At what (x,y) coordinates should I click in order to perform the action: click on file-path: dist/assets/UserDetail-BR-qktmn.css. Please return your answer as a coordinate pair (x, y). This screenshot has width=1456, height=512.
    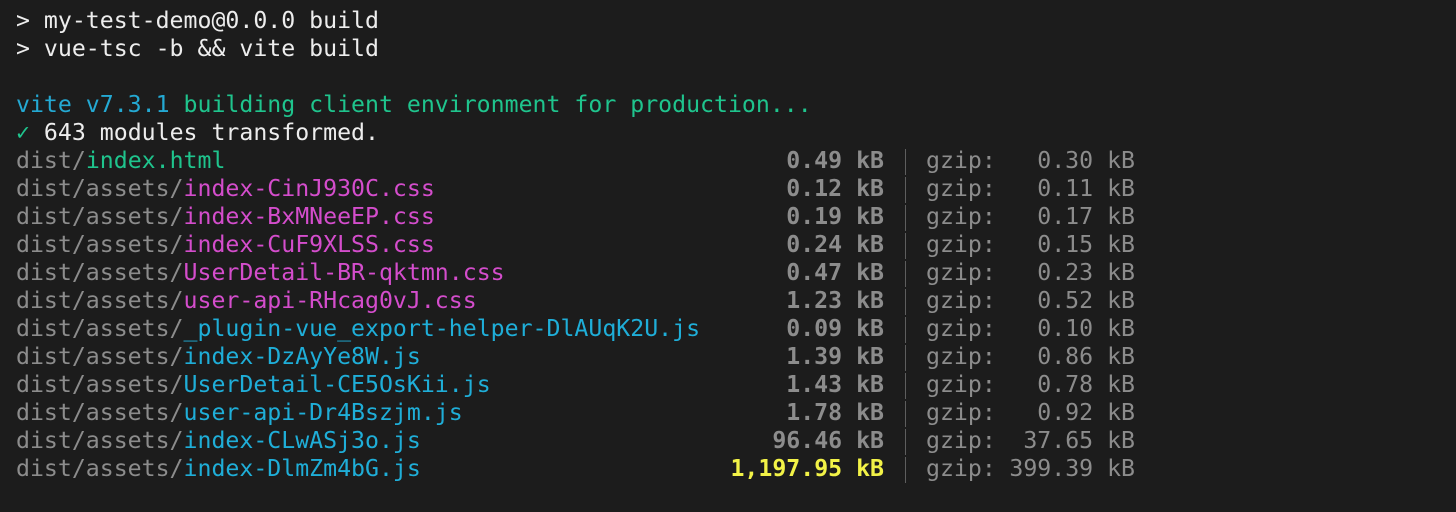
    Looking at the image, I should click on (260, 273).